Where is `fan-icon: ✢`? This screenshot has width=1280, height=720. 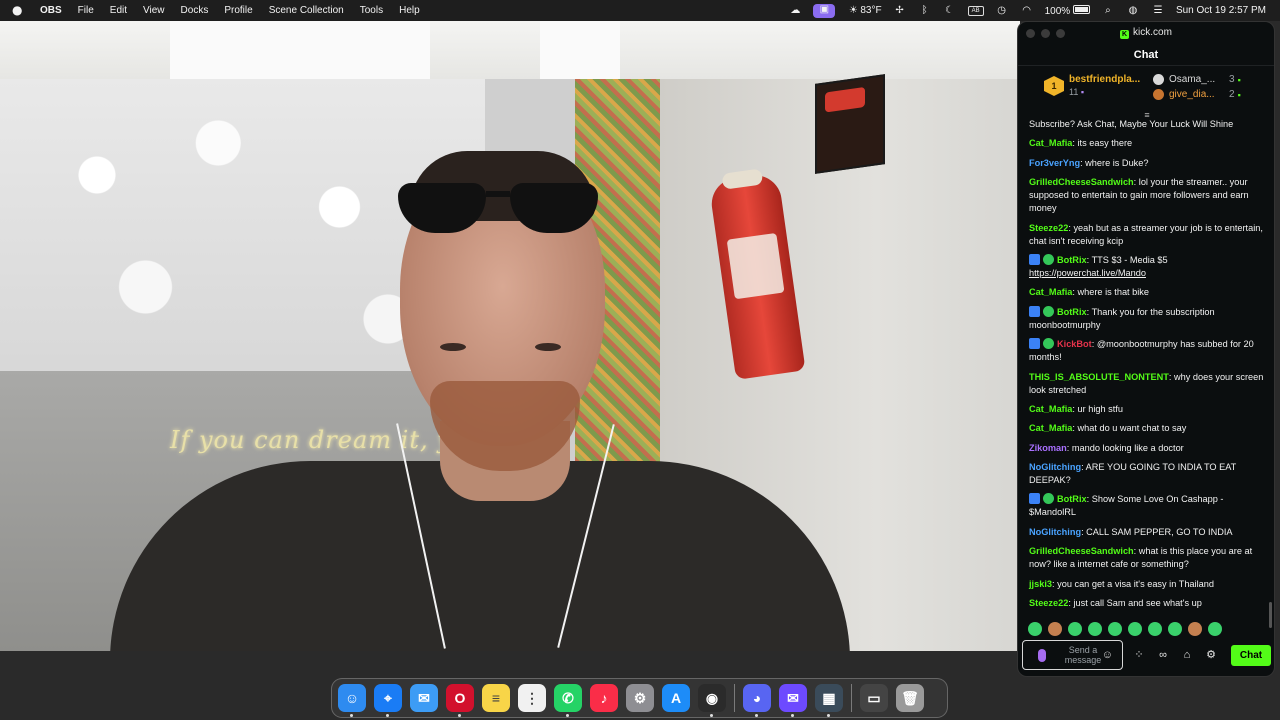 fan-icon: ✢ is located at coordinates (900, 11).